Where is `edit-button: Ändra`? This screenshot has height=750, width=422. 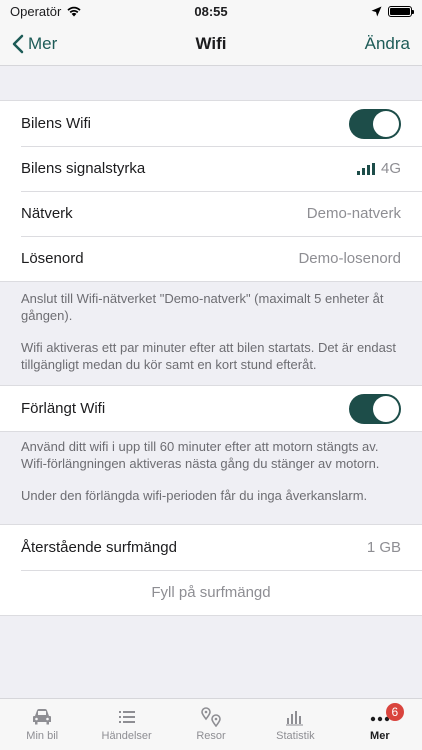
edit-button: Ändra is located at coordinates (387, 44).